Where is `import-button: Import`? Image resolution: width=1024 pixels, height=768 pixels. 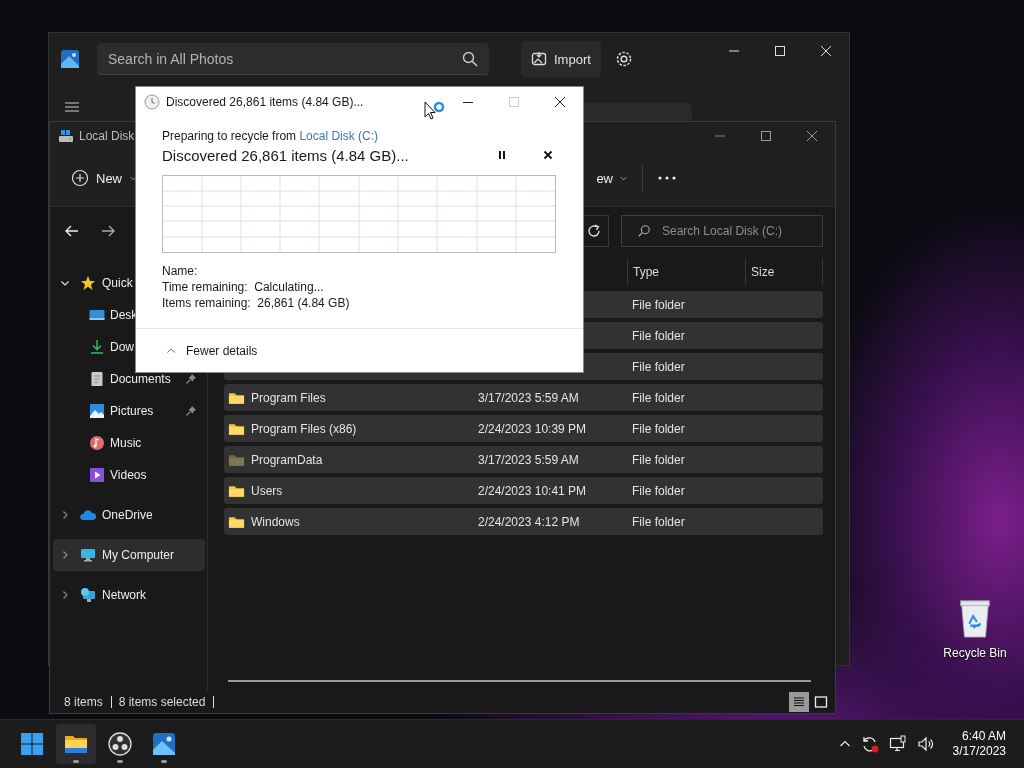 import-button: Import is located at coordinates (561, 59).